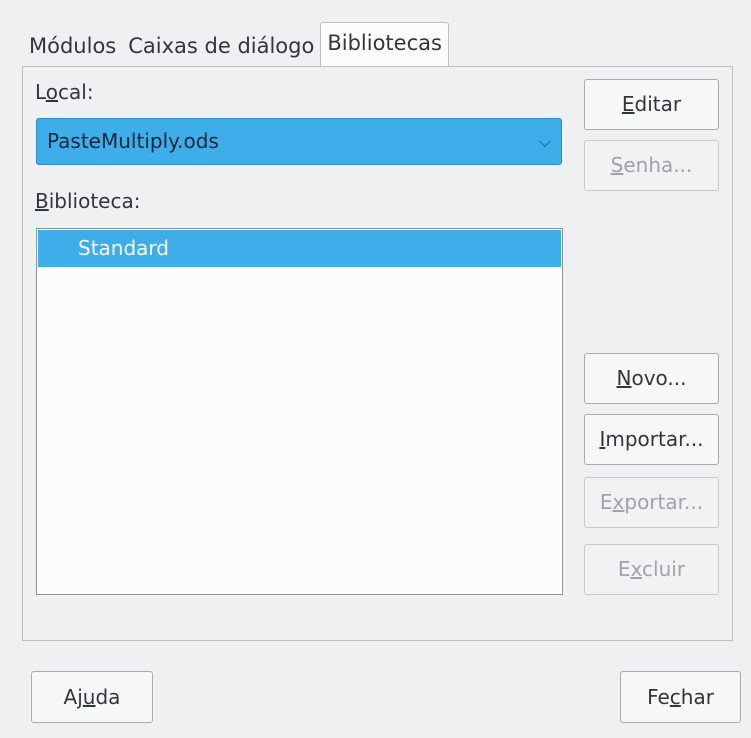 Image resolution: width=751 pixels, height=738 pixels. Describe the element at coordinates (680, 697) in the screenshot. I see `close-button: Fechar` at that location.